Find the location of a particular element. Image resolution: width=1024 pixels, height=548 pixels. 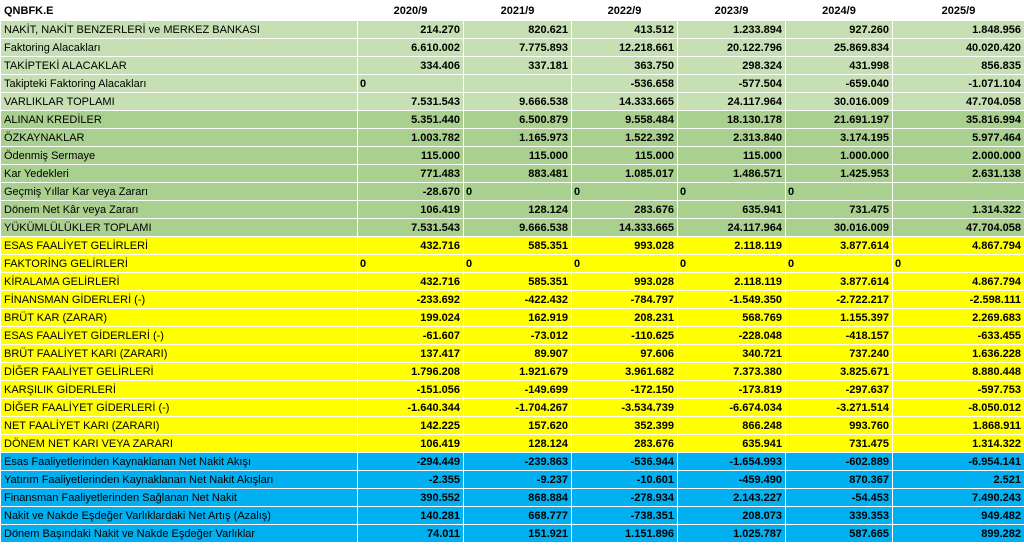

row-label: Dönem Net Kâr veya Zararı is located at coordinates (179, 209).